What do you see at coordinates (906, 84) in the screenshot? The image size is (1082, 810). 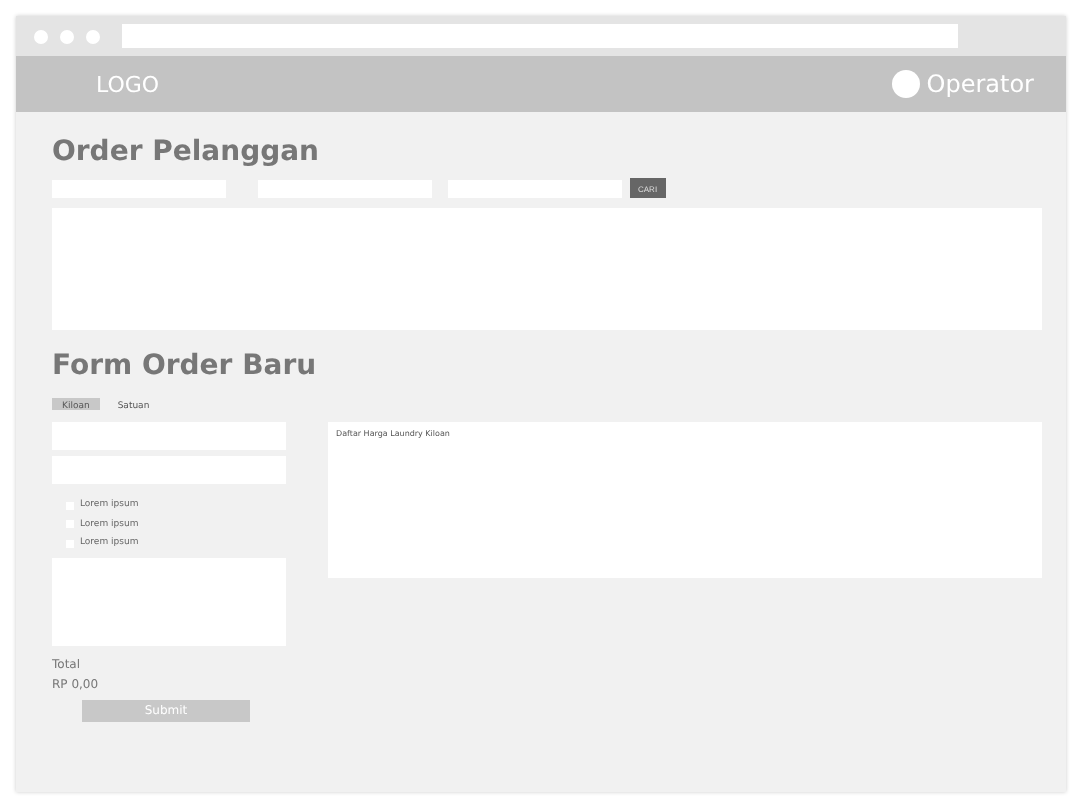 I see `avatar-icon` at bounding box center [906, 84].